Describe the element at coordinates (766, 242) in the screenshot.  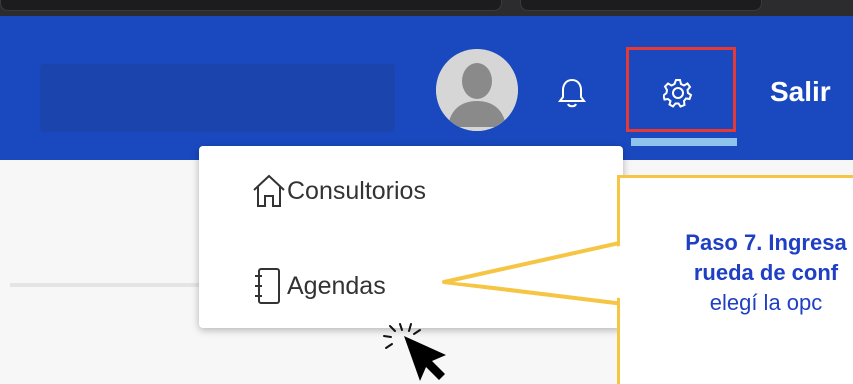
I see `callout-line-1: Paso 7. Ingresa` at that location.